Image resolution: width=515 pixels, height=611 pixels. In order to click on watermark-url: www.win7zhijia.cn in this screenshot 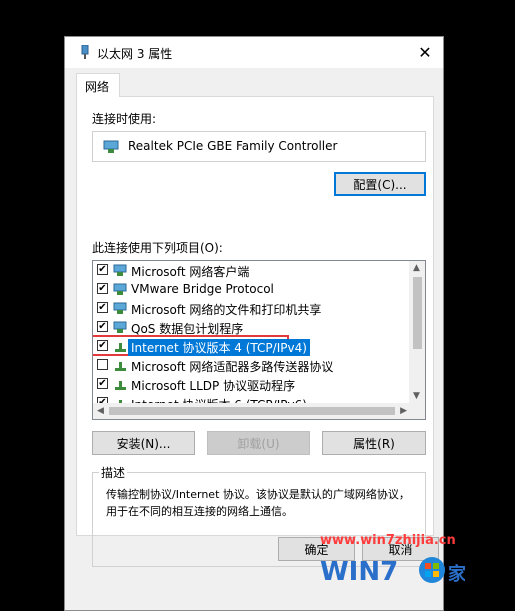, I will do `click(388, 540)`.